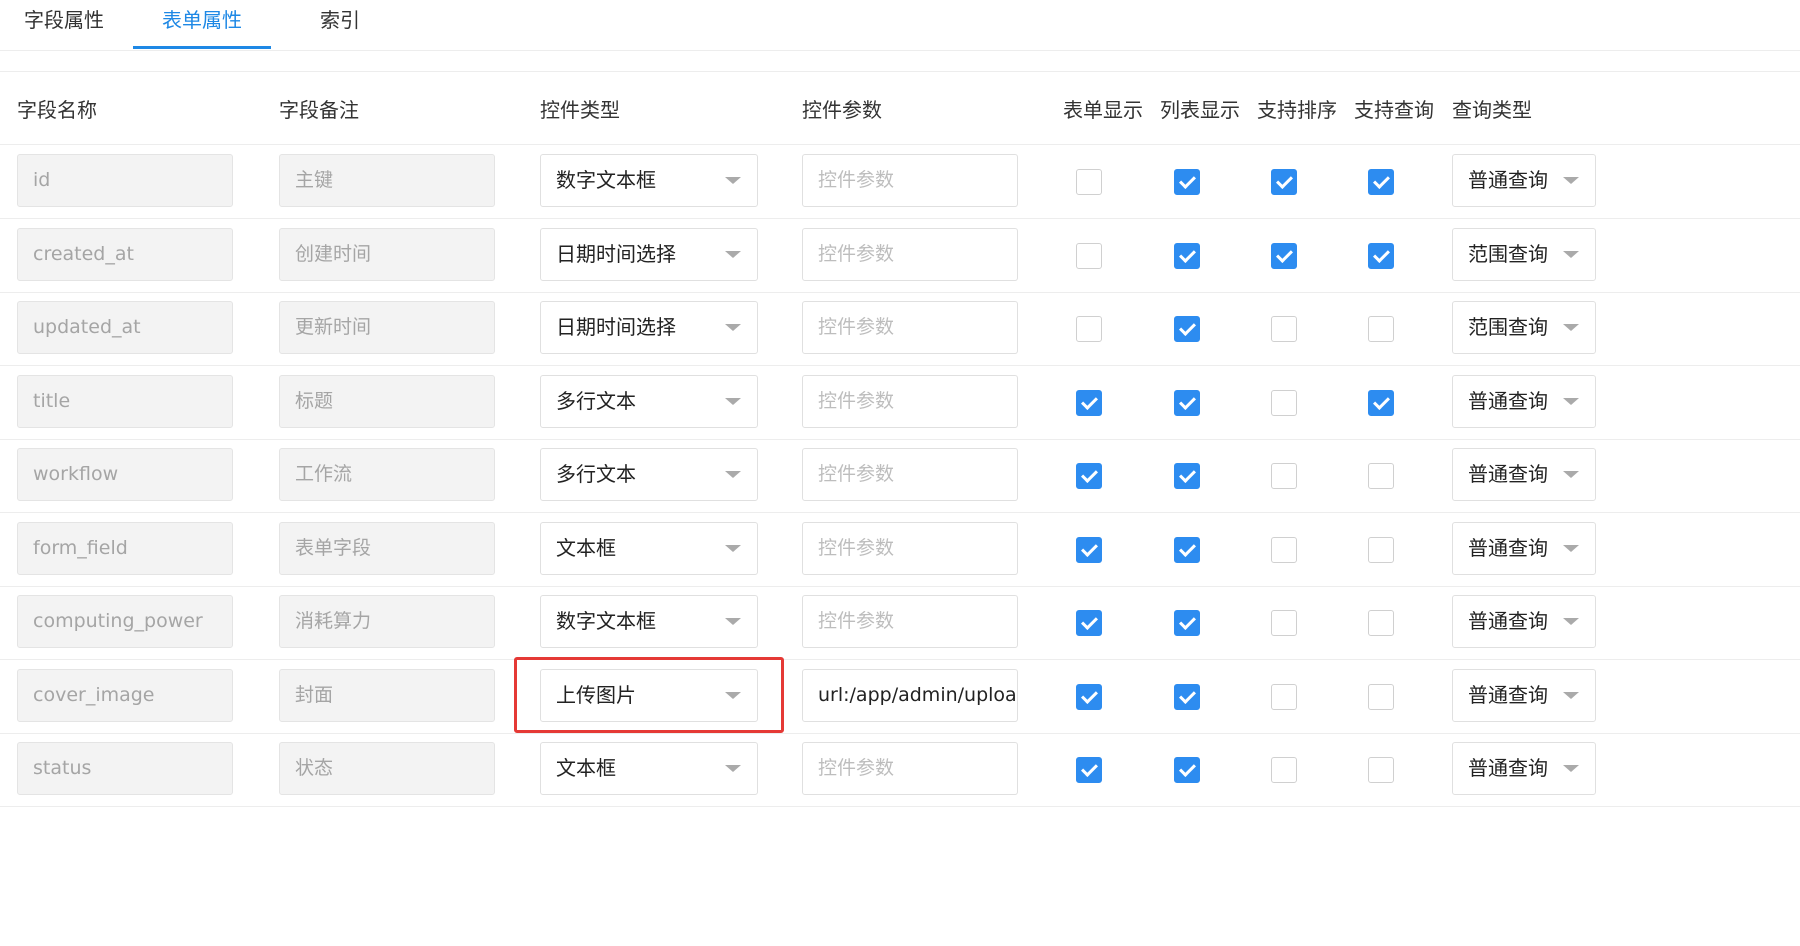  What do you see at coordinates (125, 254) in the screenshot?
I see `field-name-input: created_at` at bounding box center [125, 254].